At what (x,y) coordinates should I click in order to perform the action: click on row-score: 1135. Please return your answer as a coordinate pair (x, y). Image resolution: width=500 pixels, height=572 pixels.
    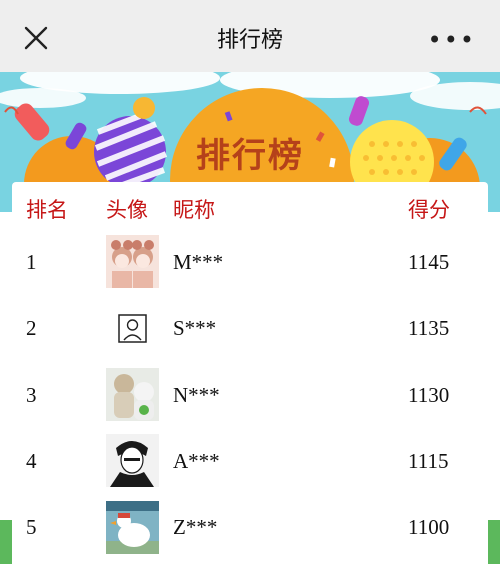
    Looking at the image, I should click on (429, 328).